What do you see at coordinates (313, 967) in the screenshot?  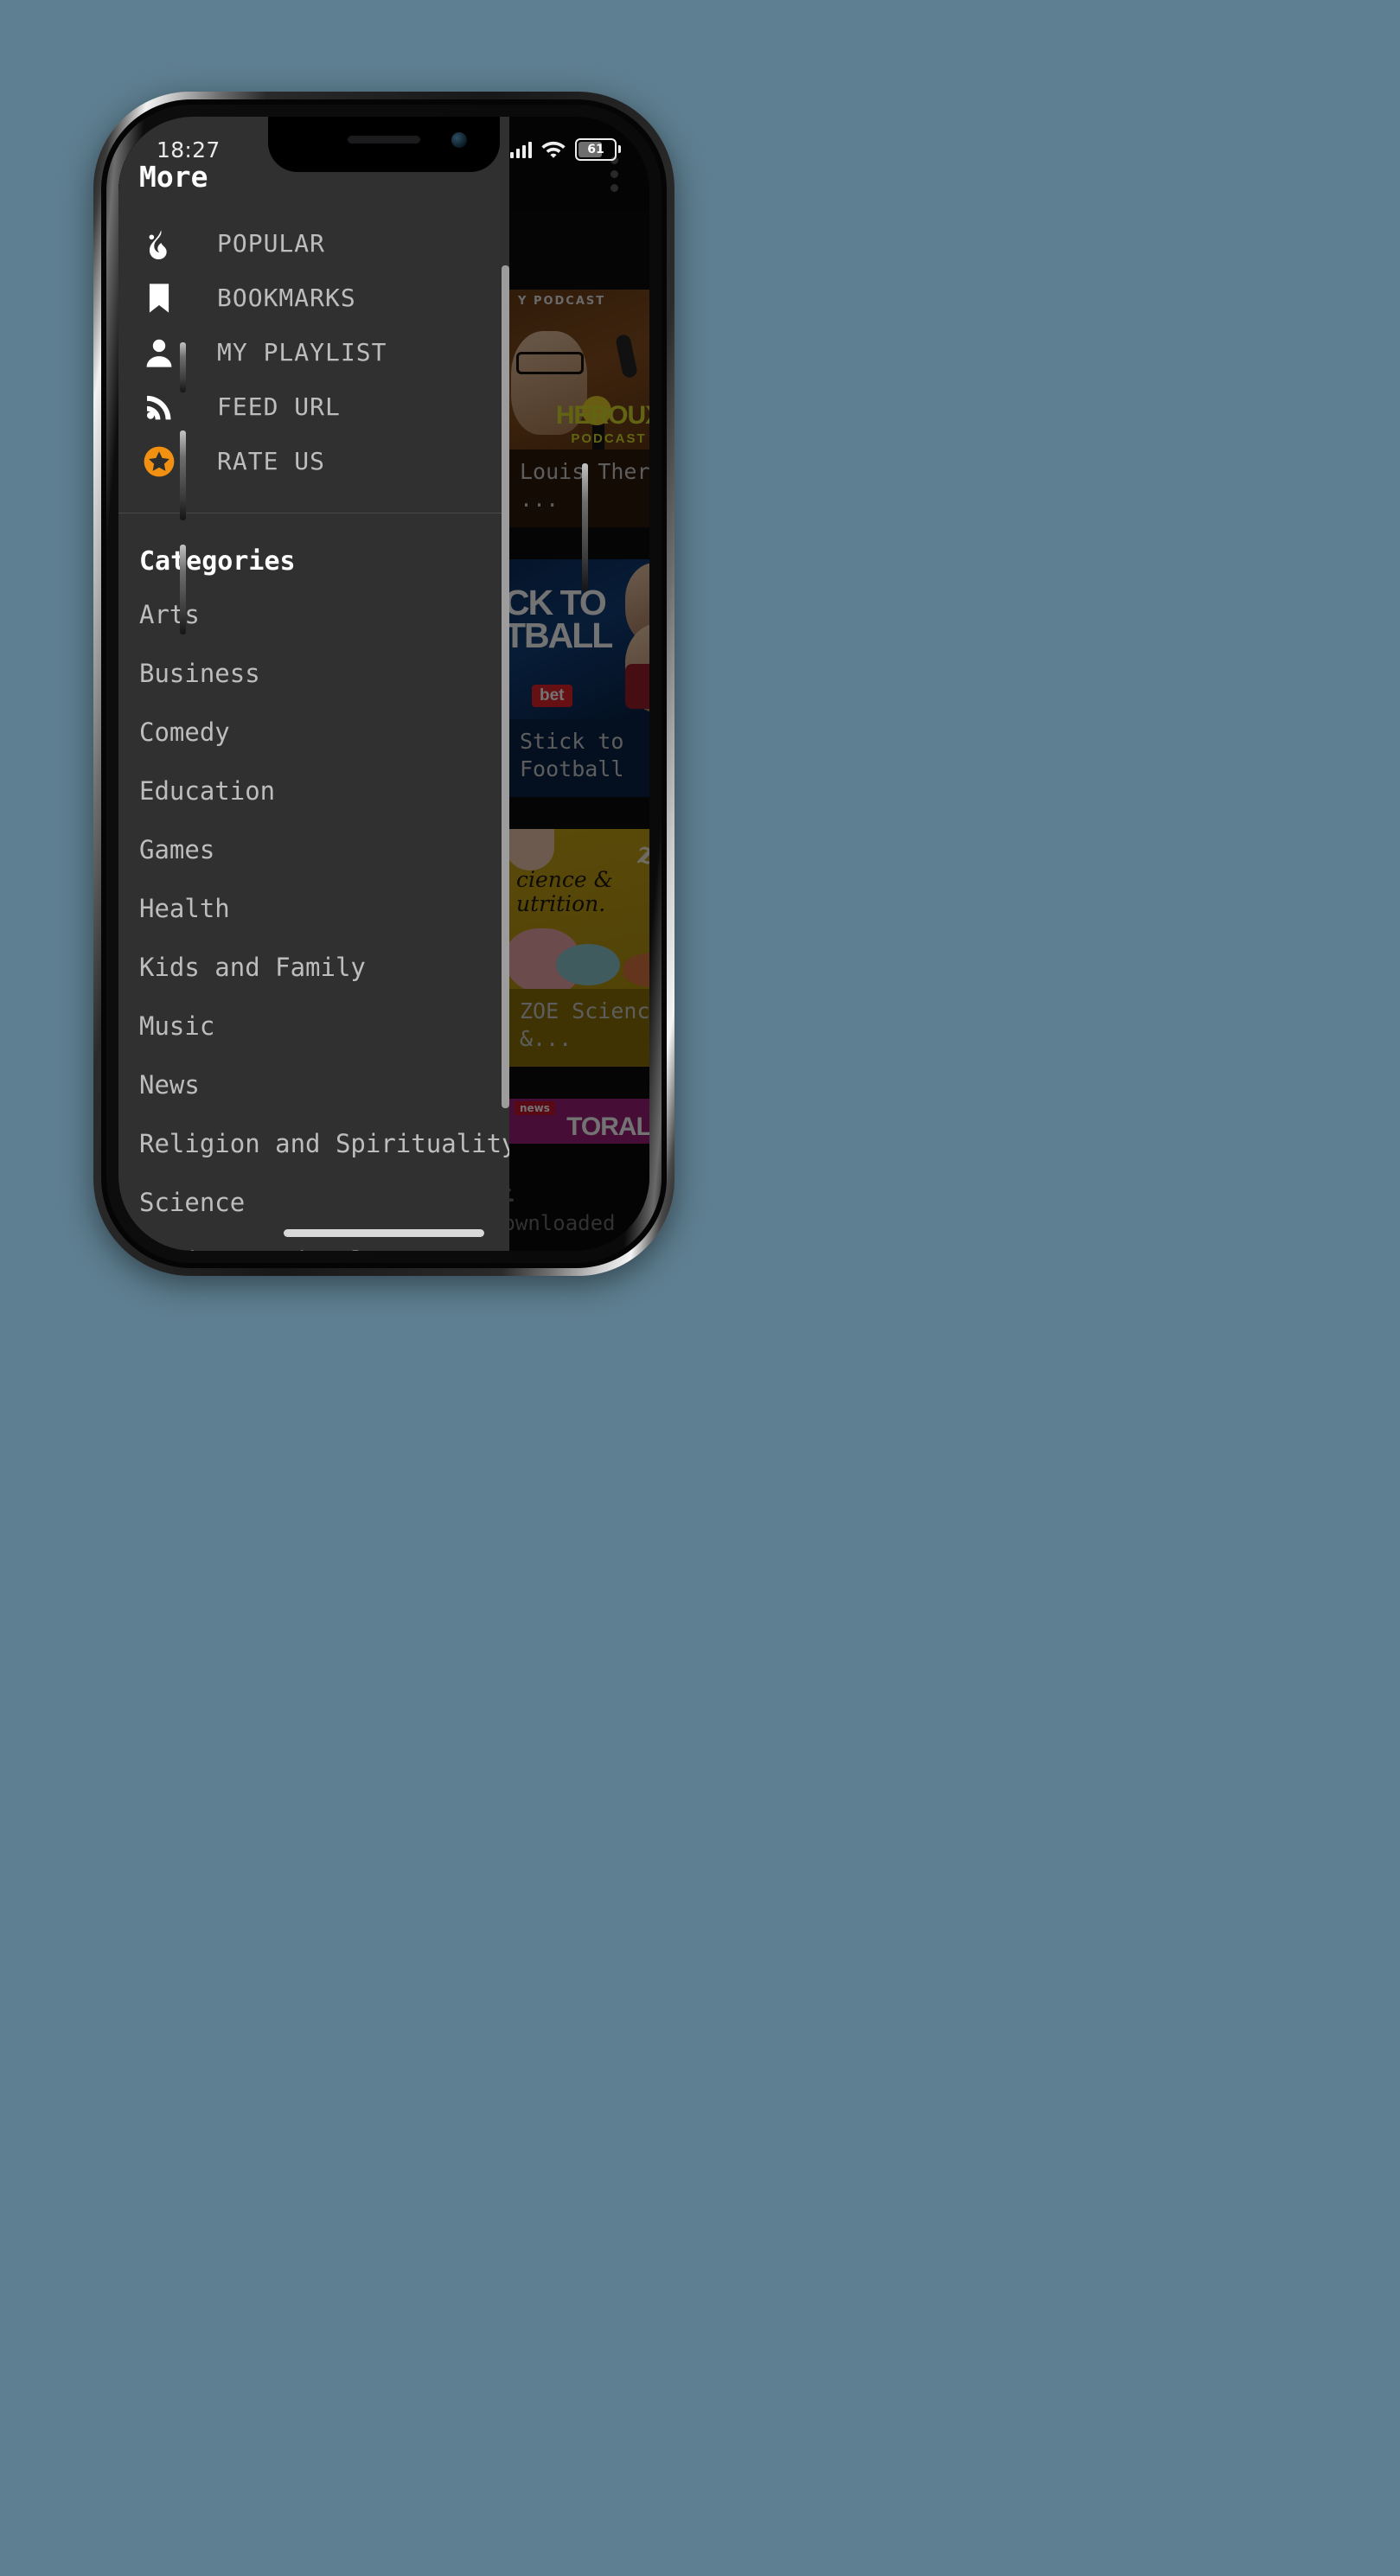 I see `category-item: Kids and Family` at bounding box center [313, 967].